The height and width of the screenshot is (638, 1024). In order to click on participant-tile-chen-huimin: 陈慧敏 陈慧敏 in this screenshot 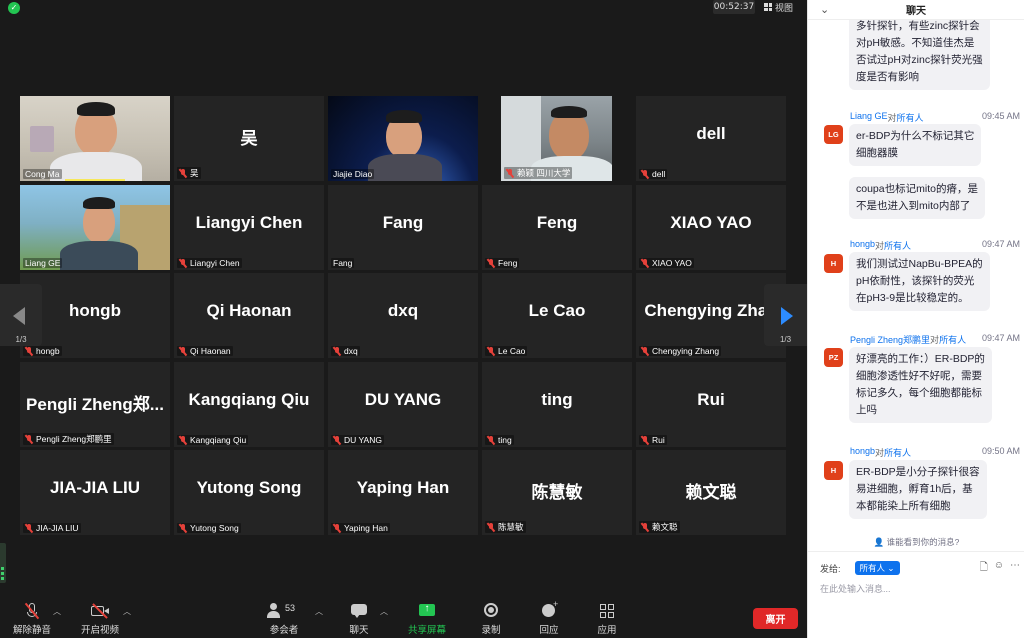, I will do `click(557, 492)`.